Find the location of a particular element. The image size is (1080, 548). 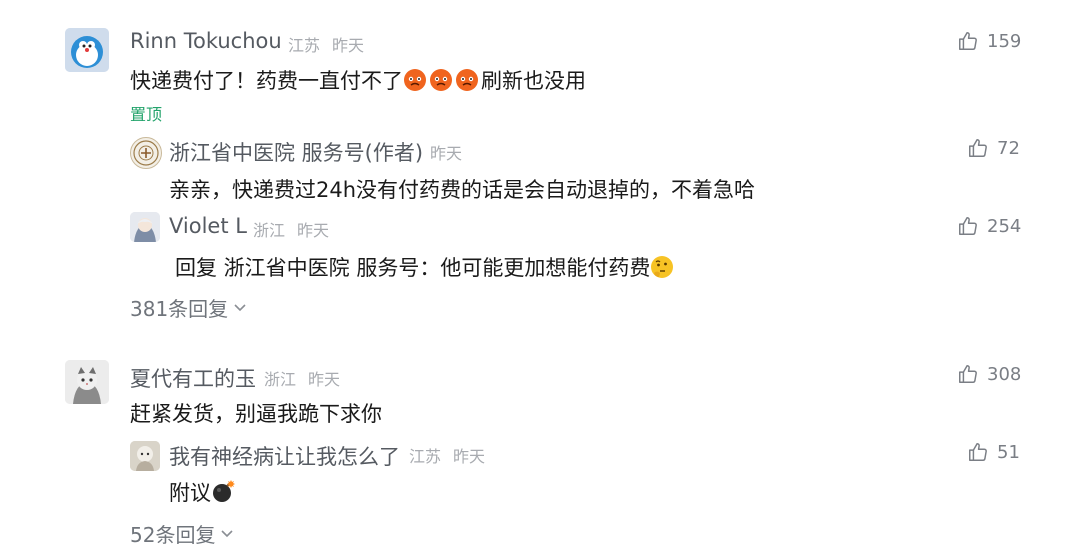

hospital-logo-icon is located at coordinates (146, 153).